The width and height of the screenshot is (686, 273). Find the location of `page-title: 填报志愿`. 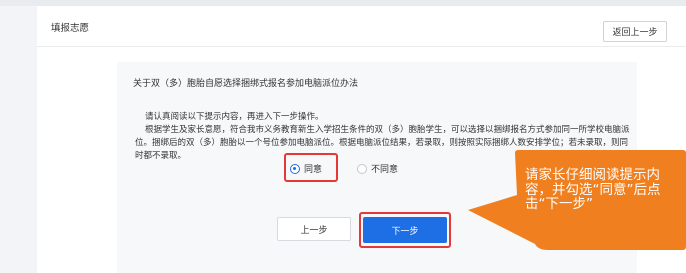

page-title: 填报志愿 is located at coordinates (70, 28).